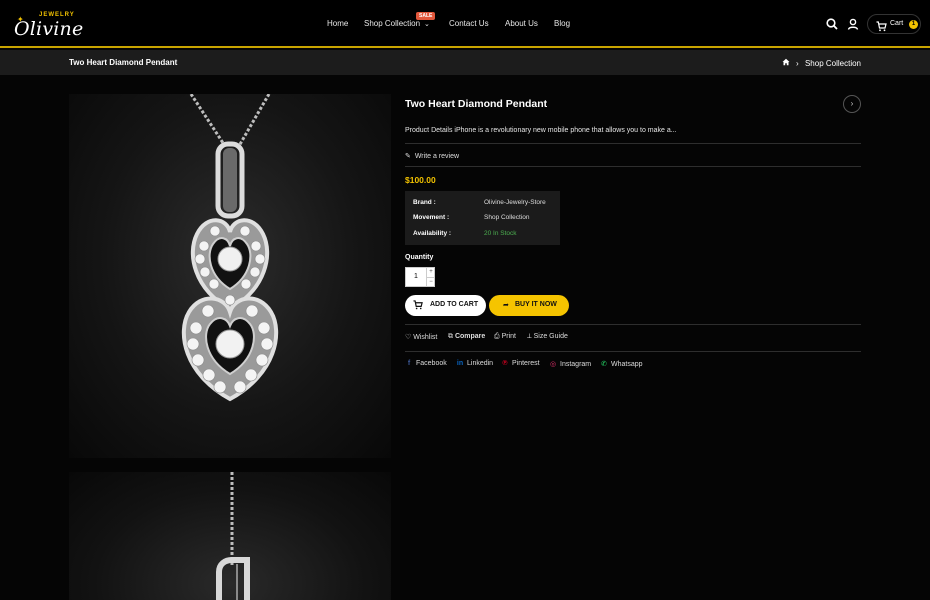  I want to click on sale-badge: SALE, so click(426, 16).